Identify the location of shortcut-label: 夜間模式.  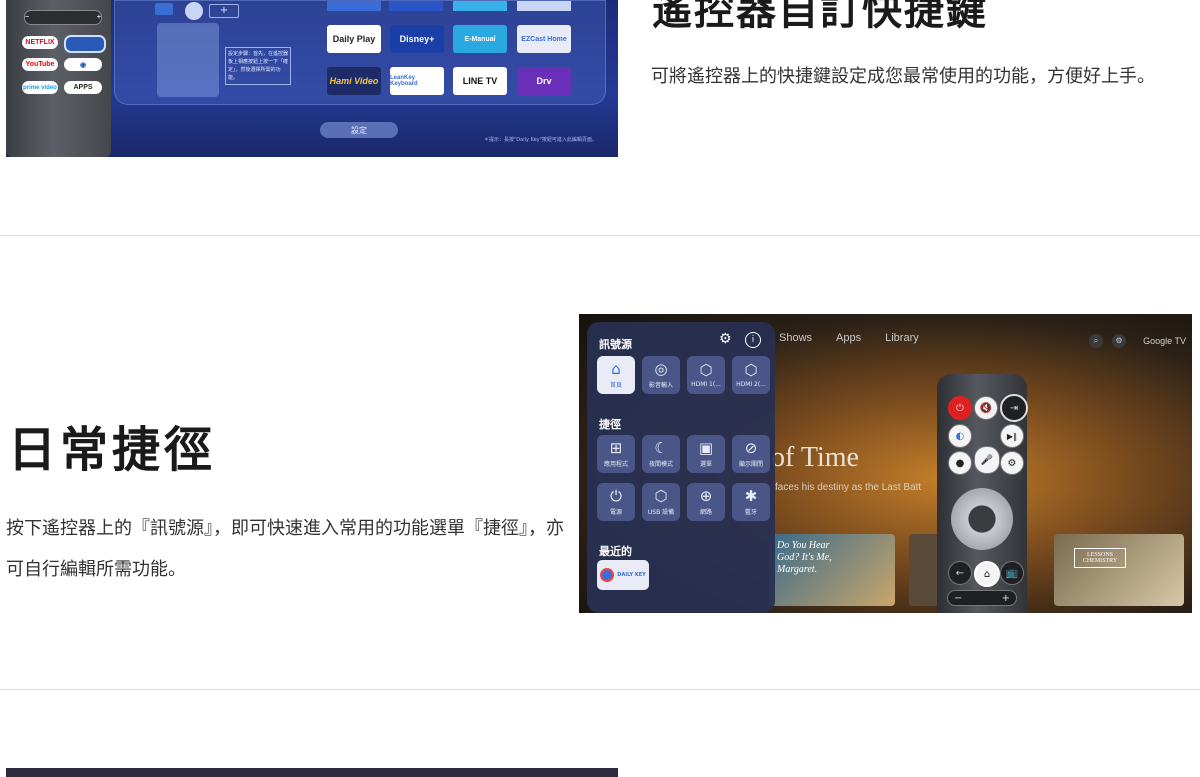
(660, 464).